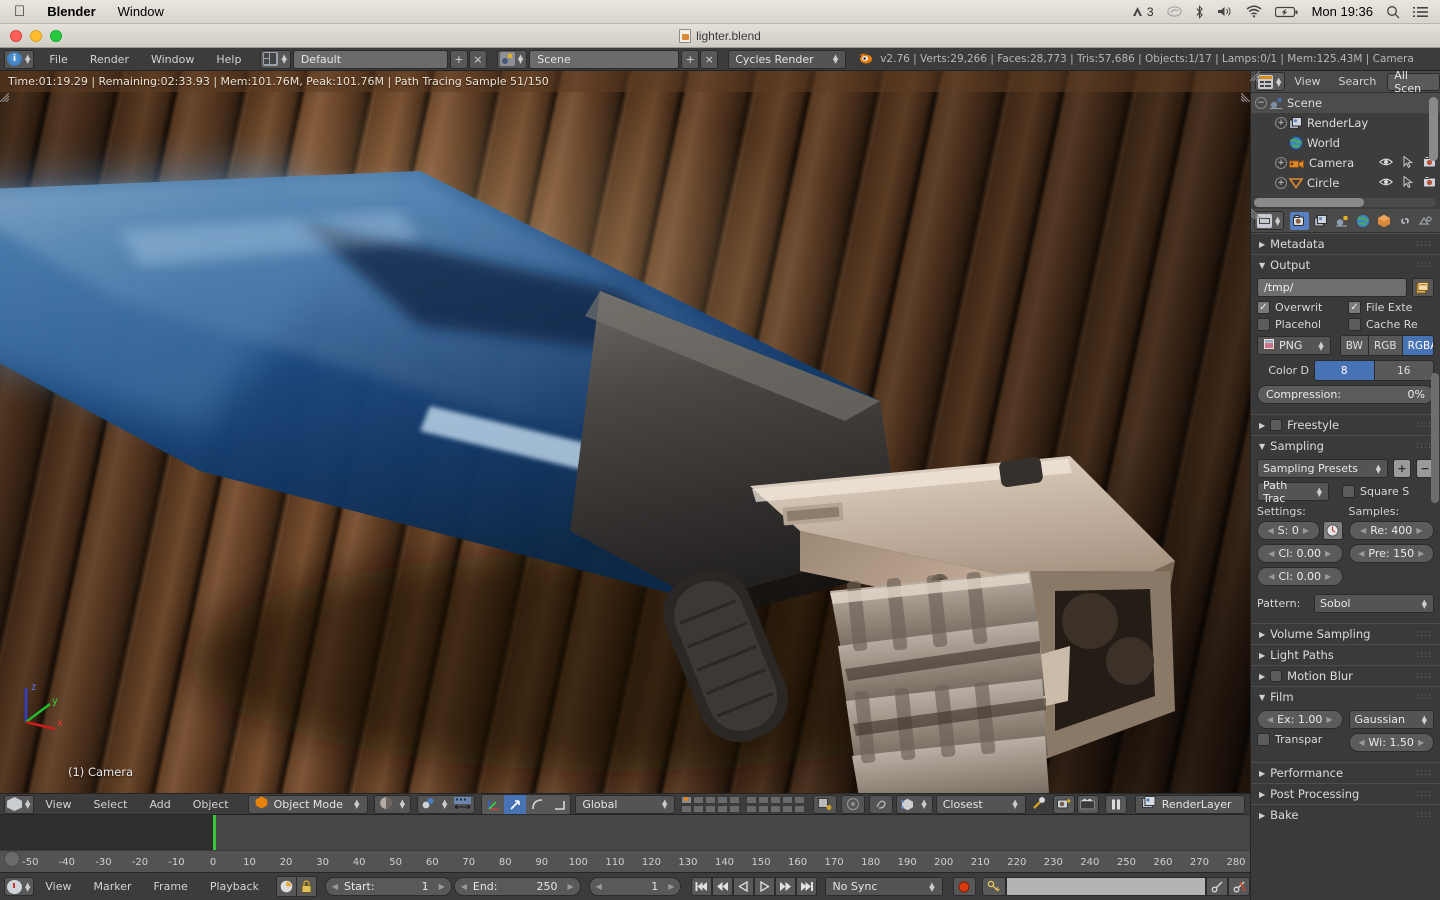  I want to click on scene-browse-button: ▲ ▼, so click(512, 59).